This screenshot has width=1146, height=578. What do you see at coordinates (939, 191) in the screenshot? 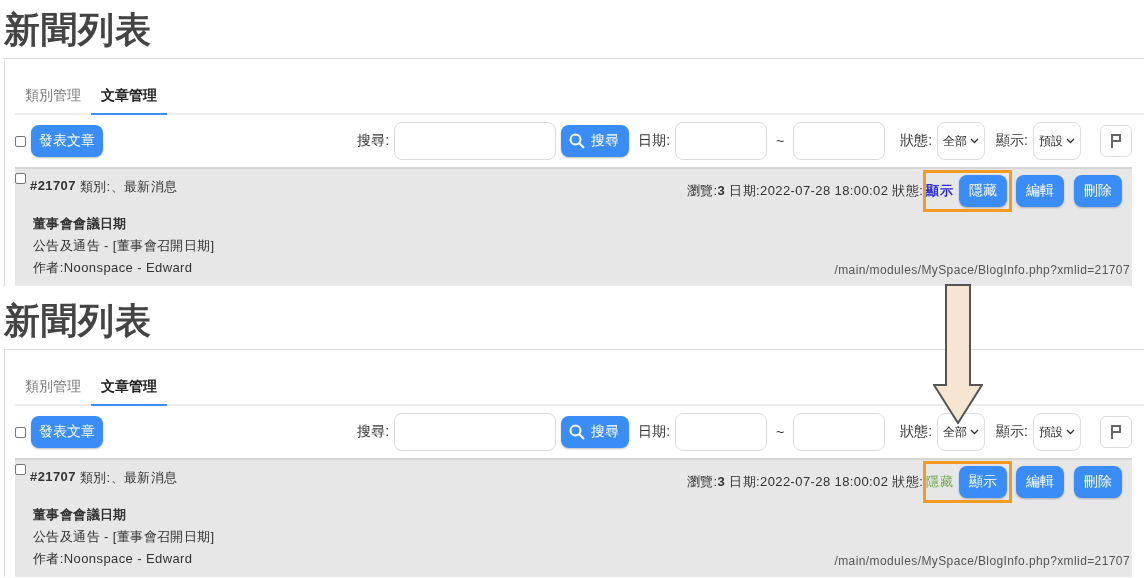
I see `status-value: 顯示` at bounding box center [939, 191].